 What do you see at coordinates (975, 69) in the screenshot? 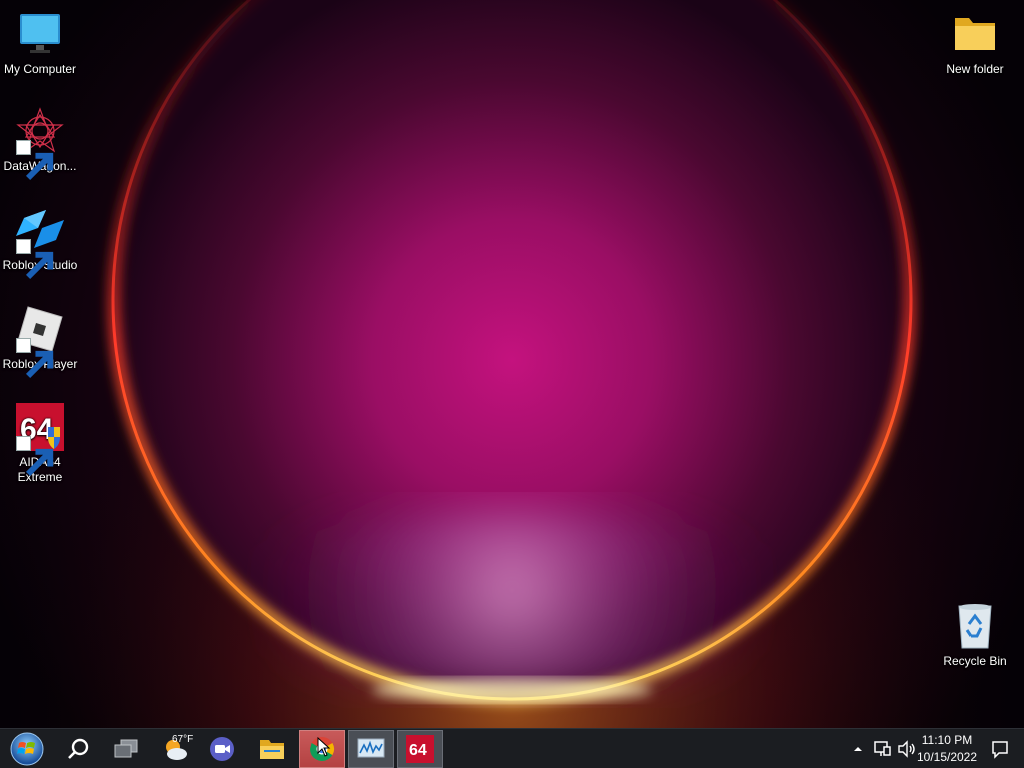
I see `desktop-icon-label: New folder` at bounding box center [975, 69].